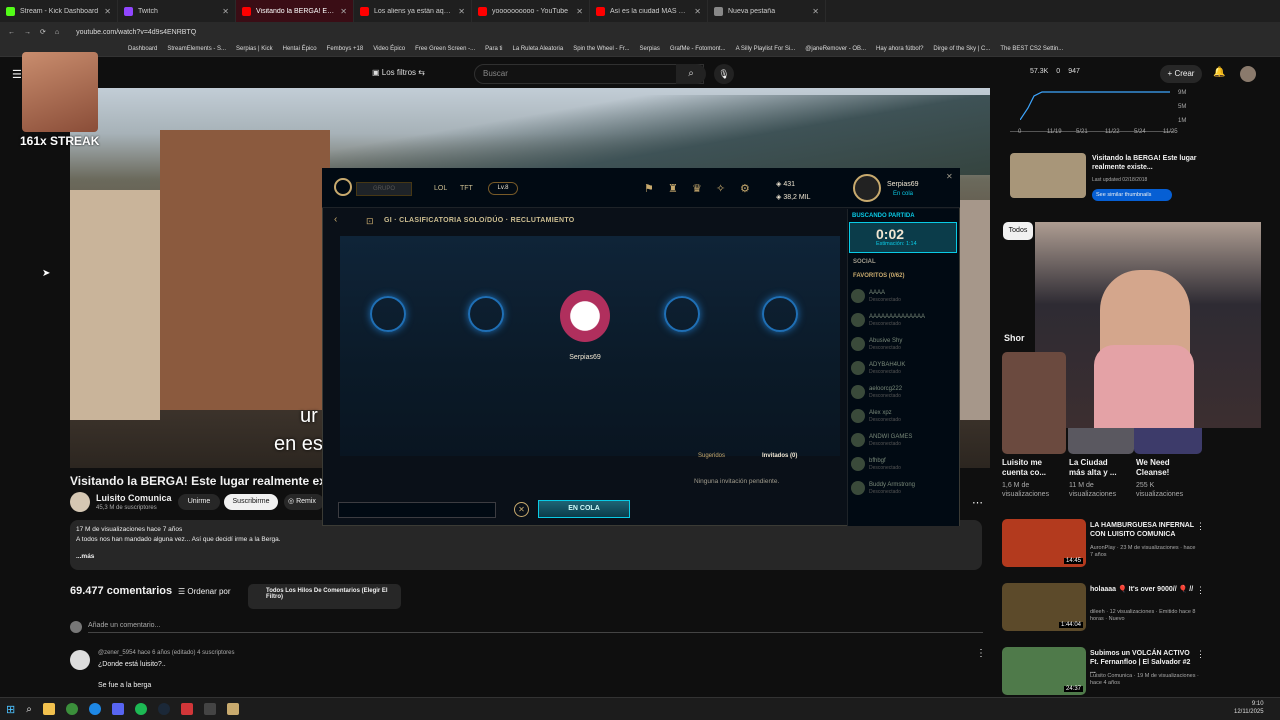 Image resolution: width=1280 pixels, height=720 pixels. Describe the element at coordinates (398, 72) in the screenshot. I see `filters-button: ▣ Los filtros ⇆` at that location.